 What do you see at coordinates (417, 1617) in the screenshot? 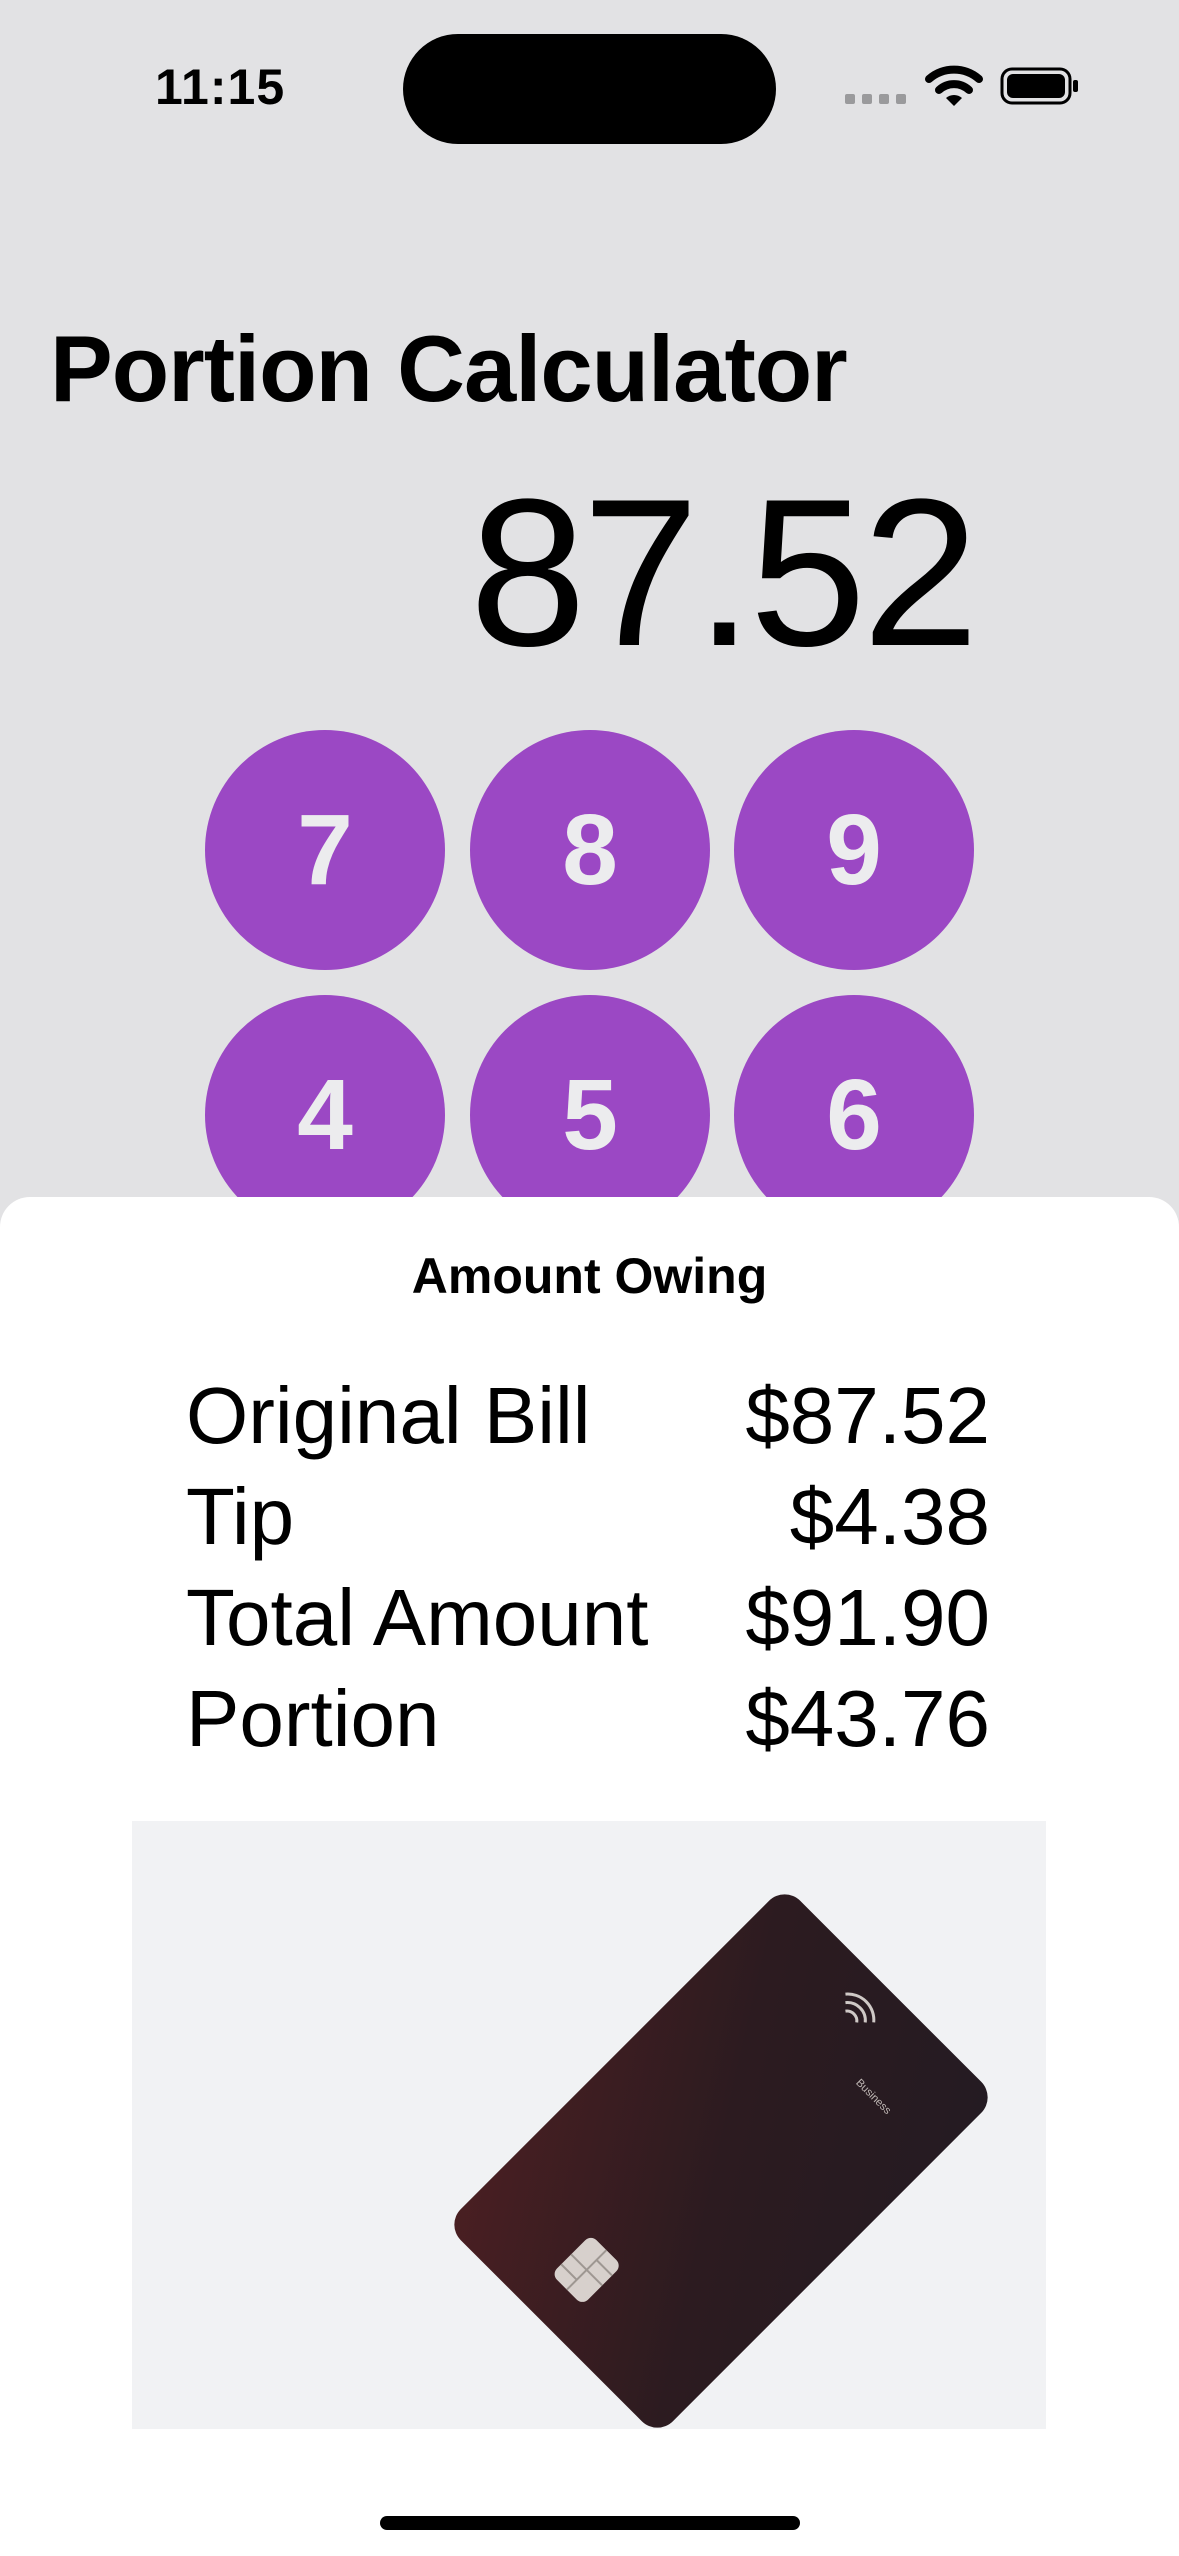
I see `row-label: Total Amount` at bounding box center [417, 1617].